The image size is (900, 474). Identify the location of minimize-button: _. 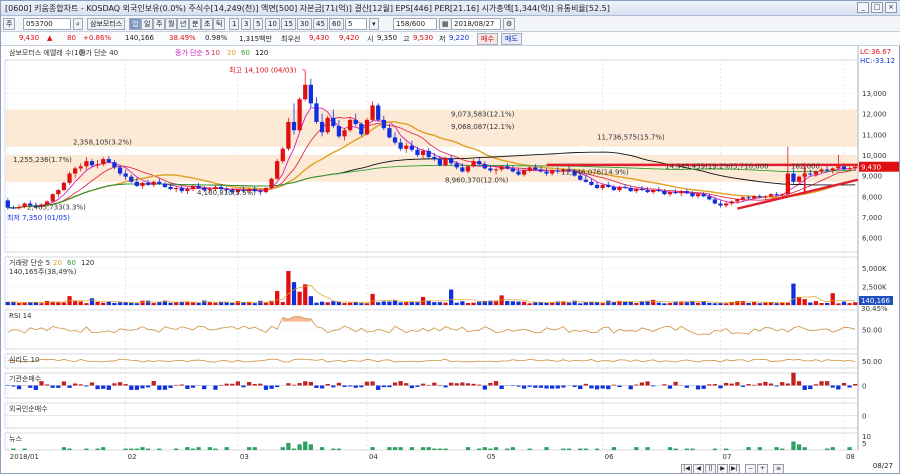
(863, 7).